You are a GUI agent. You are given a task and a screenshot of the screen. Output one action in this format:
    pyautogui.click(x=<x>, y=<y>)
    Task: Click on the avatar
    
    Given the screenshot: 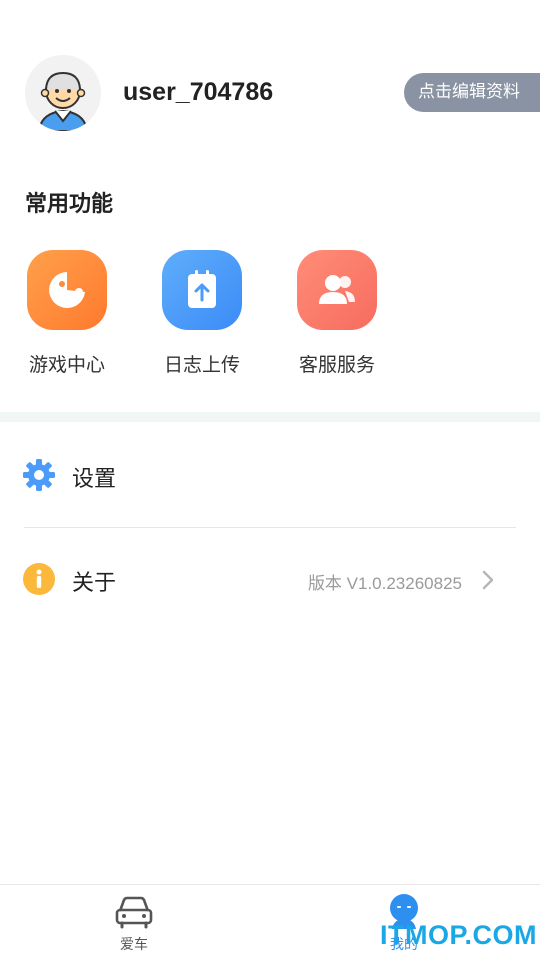 What is the action you would take?
    pyautogui.click(x=63, y=93)
    